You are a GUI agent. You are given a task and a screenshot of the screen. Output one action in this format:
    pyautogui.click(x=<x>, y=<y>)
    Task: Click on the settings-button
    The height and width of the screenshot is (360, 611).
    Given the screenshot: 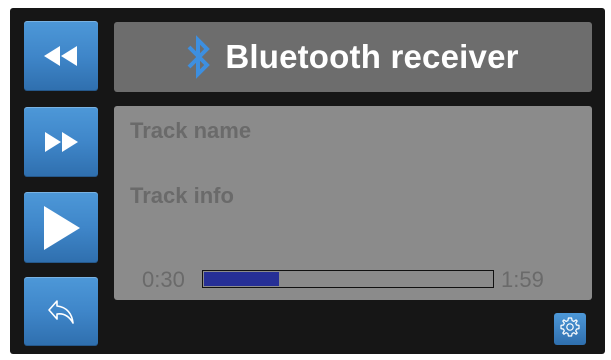 What is the action you would take?
    pyautogui.click(x=570, y=329)
    